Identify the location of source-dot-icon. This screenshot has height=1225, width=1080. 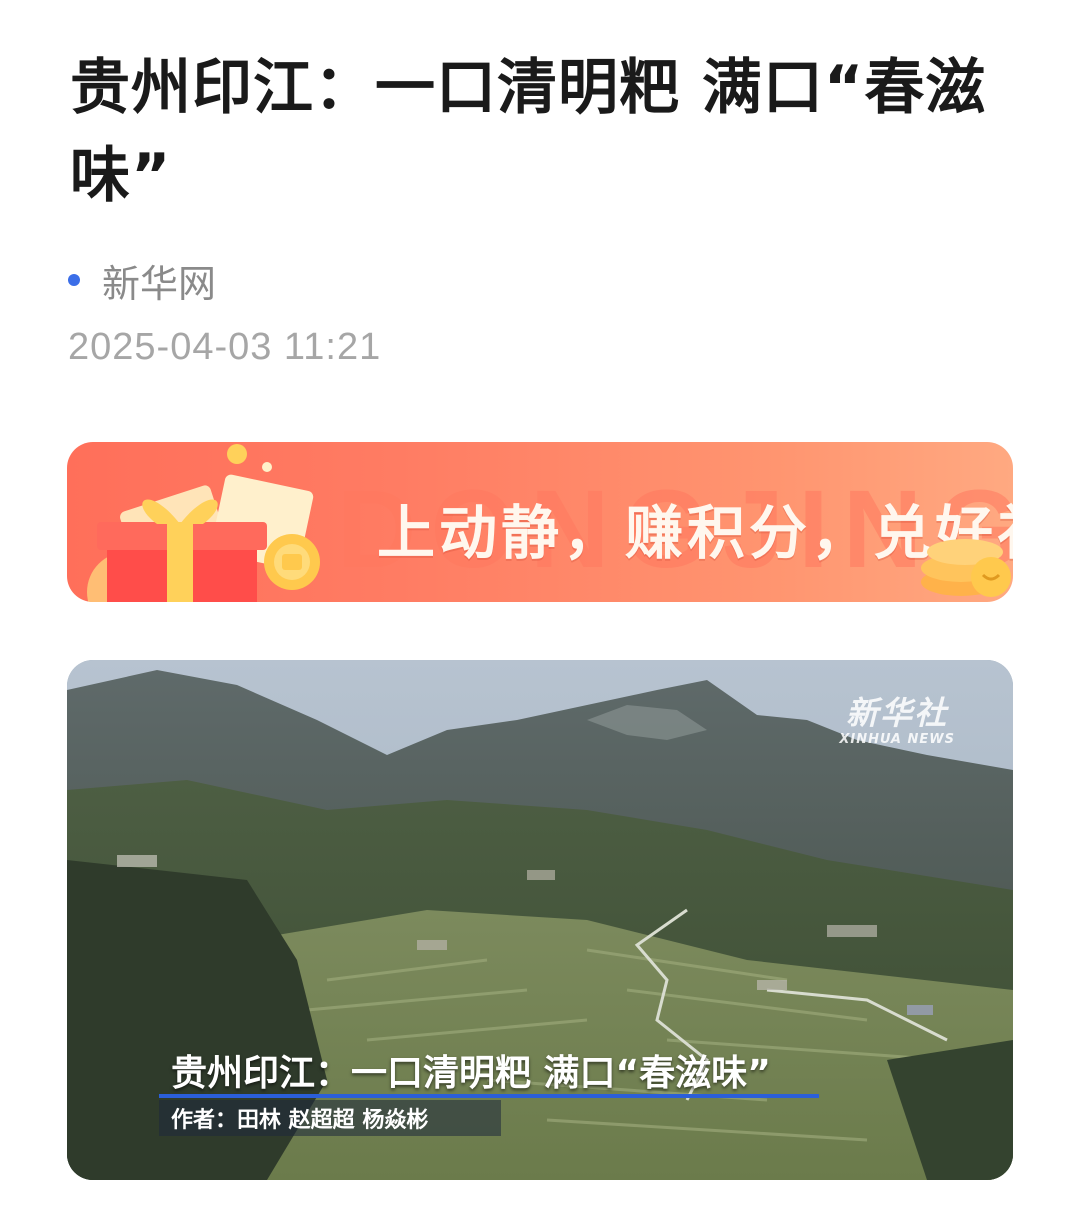
(74, 280).